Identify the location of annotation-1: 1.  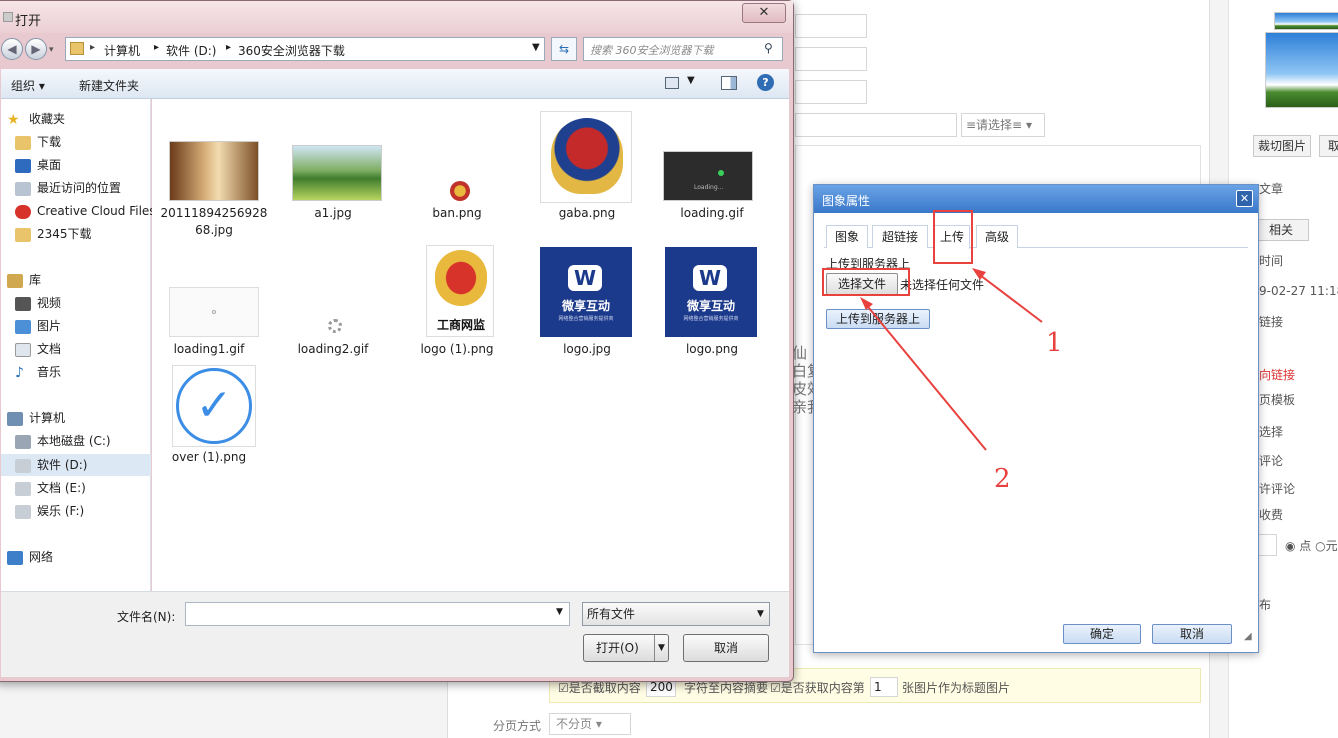
(1054, 343).